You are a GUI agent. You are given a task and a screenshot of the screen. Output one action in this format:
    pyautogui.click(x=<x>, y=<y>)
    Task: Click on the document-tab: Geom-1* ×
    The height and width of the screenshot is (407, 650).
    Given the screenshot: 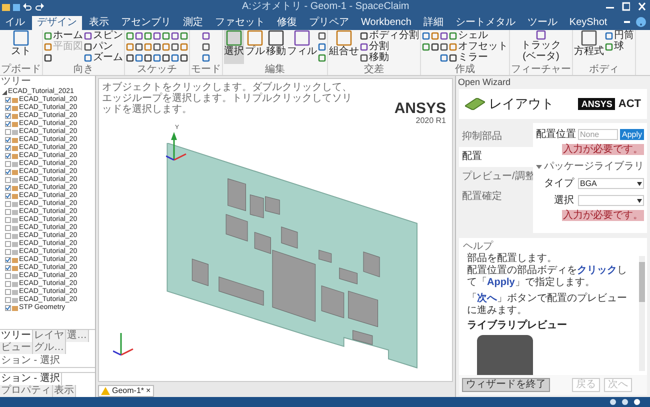 What is the action you would take?
    pyautogui.click(x=126, y=391)
    